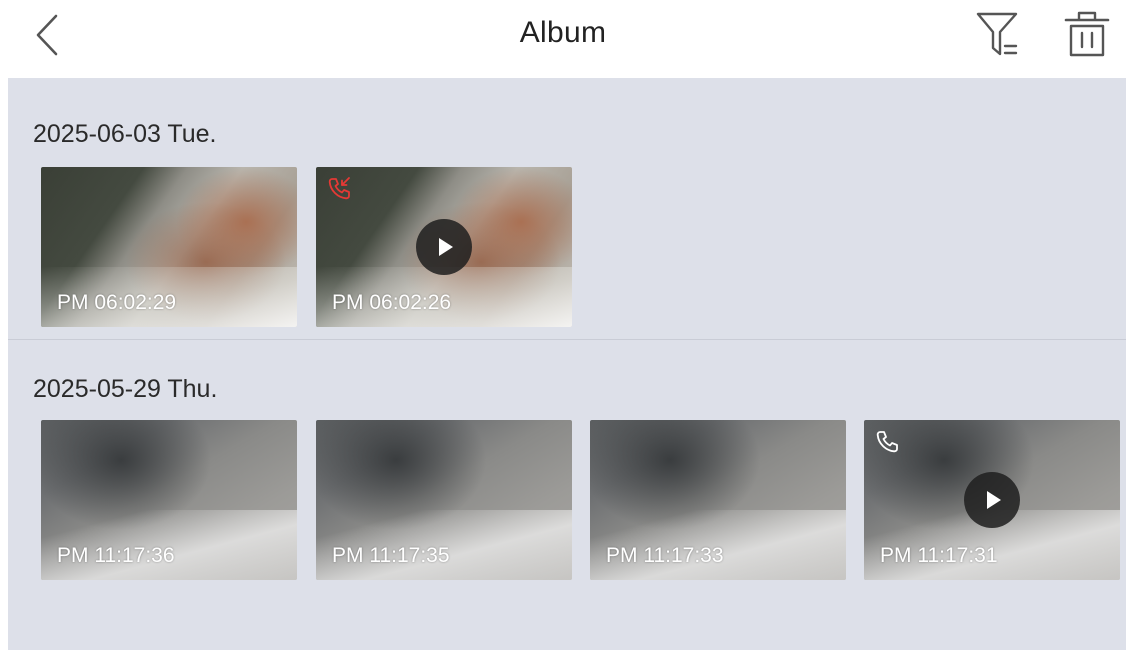 The height and width of the screenshot is (650, 1126). Describe the element at coordinates (125, 134) in the screenshot. I see `group-date: 2025-06-03 Tue.` at that location.